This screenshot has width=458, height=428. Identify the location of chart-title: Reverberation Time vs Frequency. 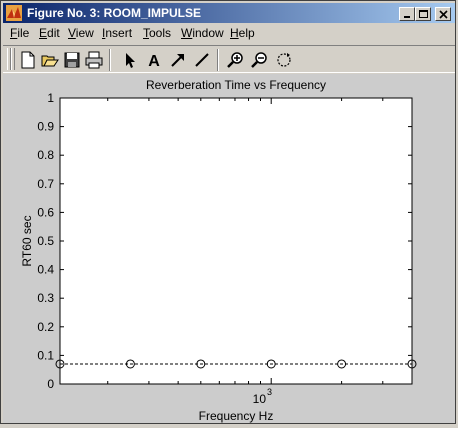
(236, 85).